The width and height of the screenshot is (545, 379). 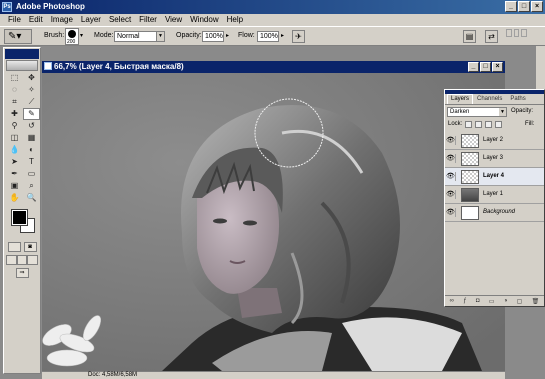 I want to click on blend-mode-select: Darken ▼, so click(x=477, y=112).